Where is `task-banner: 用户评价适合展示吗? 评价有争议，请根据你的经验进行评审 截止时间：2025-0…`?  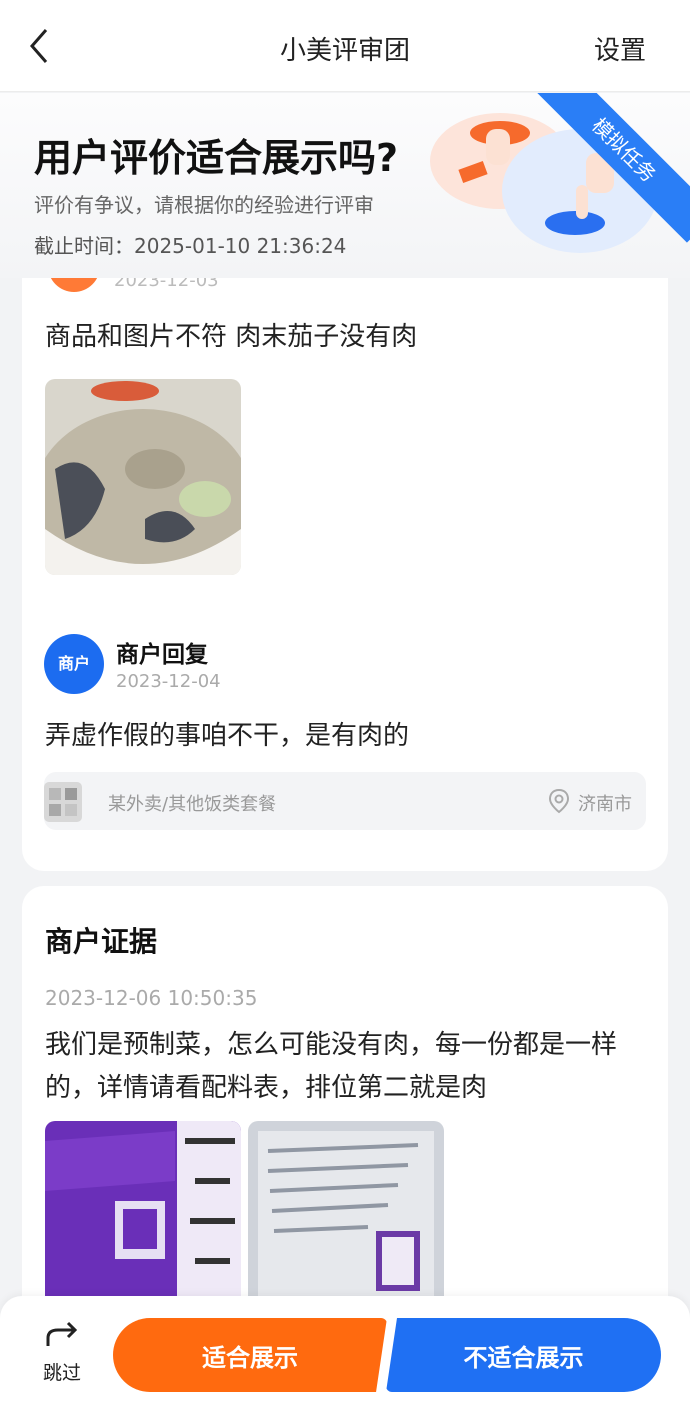 task-banner: 用户评价适合展示吗? 评价有争议，请根据你的经验进行评审 截止时间：2025-0… is located at coordinates (345, 185).